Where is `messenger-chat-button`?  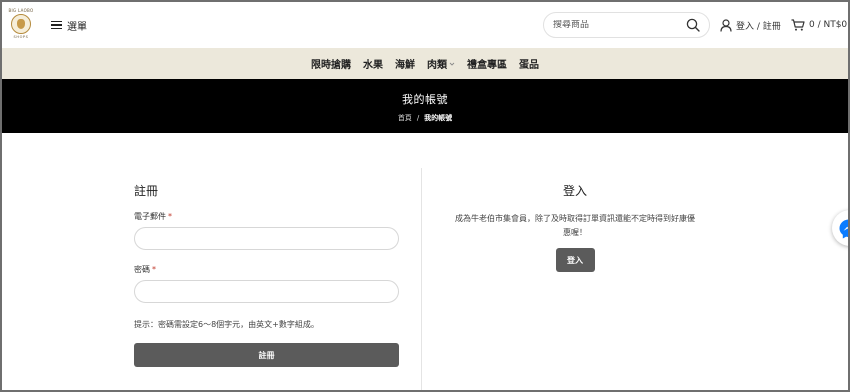
messenger-chat-button is located at coordinates (840, 228).